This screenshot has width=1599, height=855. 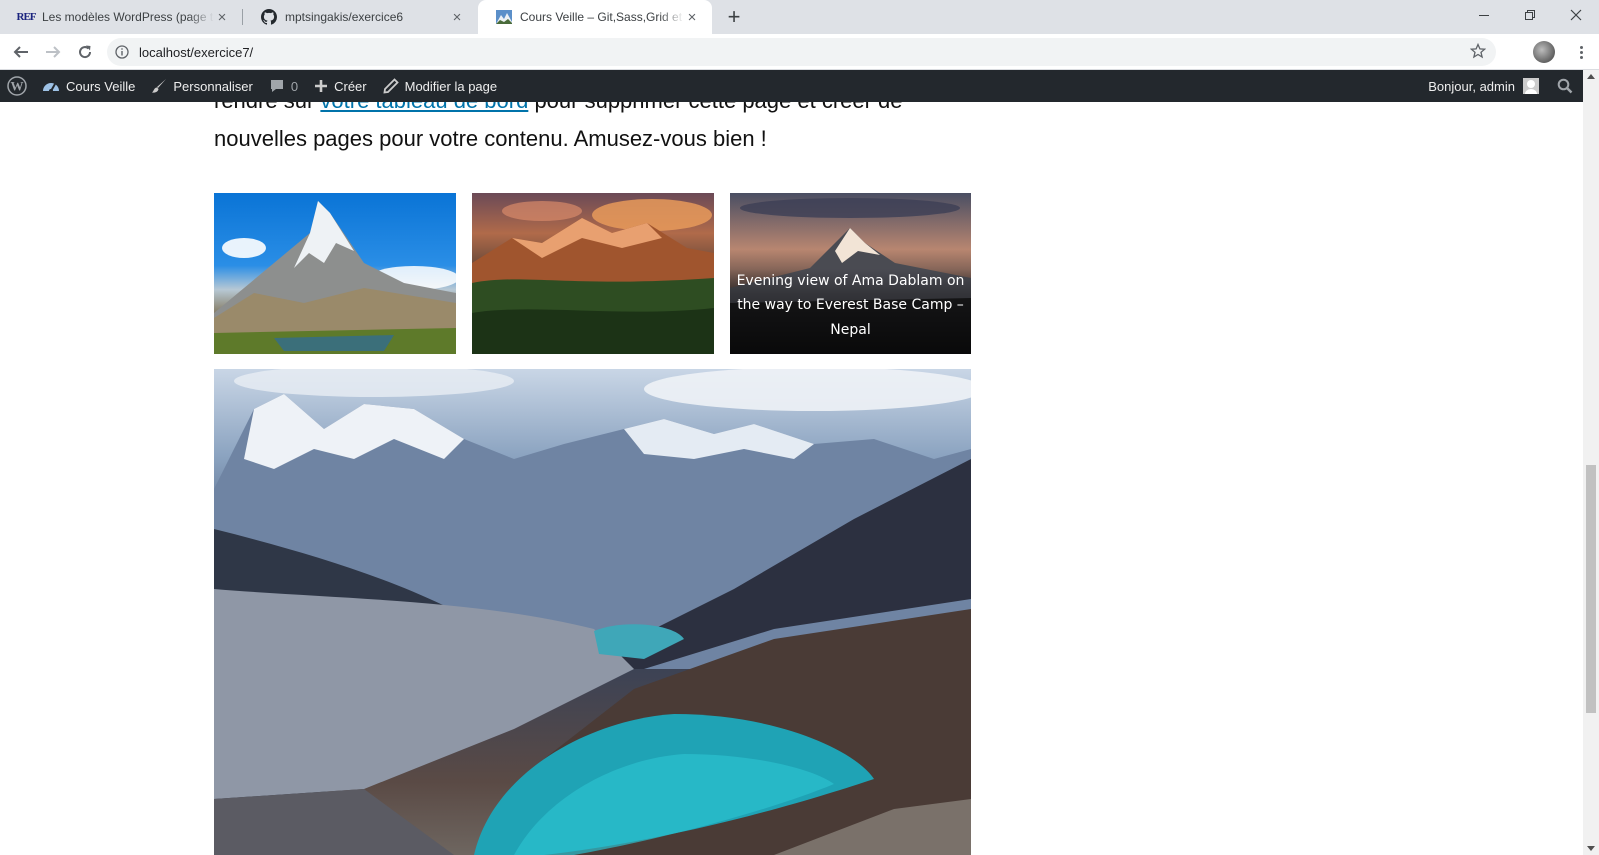 I want to click on customize-link: Personnaliser, so click(x=202, y=86).